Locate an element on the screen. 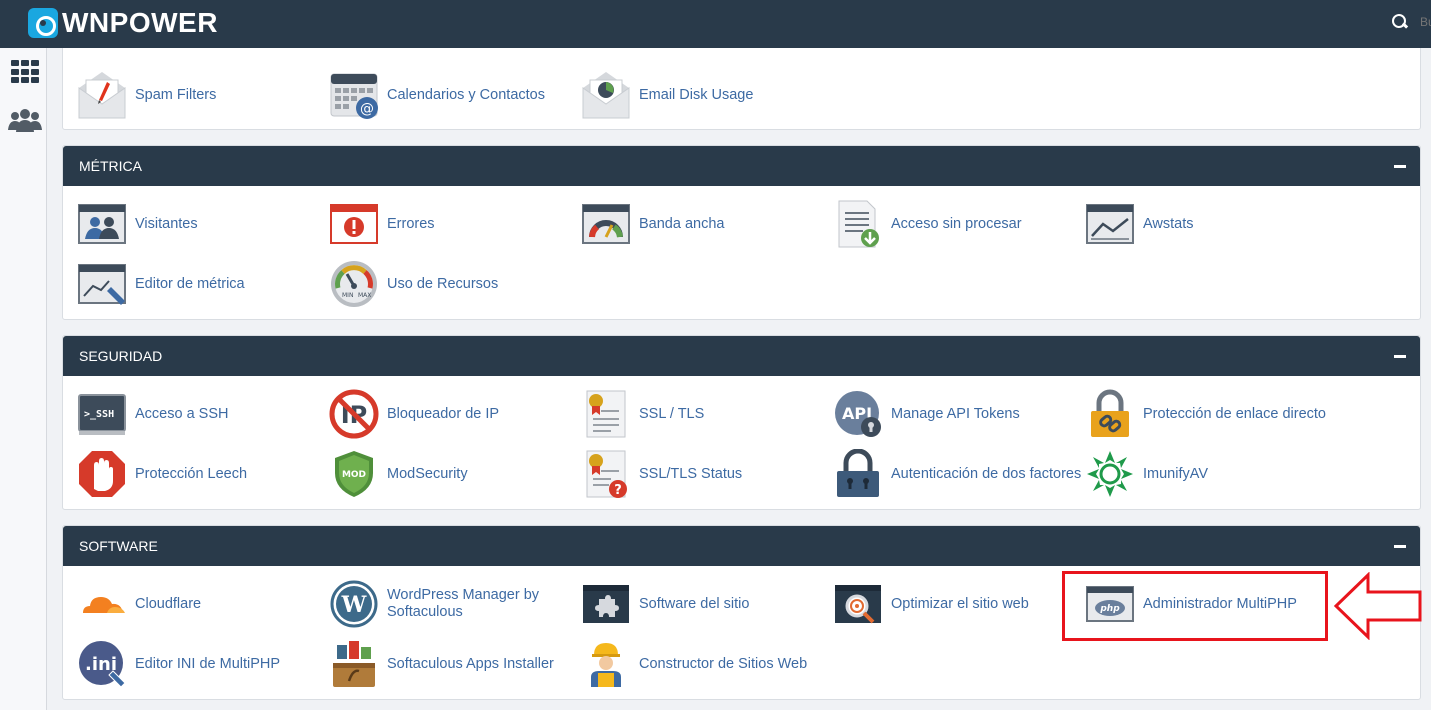 This screenshot has width=1431, height=710. left-sidebar is located at coordinates (23, 379).